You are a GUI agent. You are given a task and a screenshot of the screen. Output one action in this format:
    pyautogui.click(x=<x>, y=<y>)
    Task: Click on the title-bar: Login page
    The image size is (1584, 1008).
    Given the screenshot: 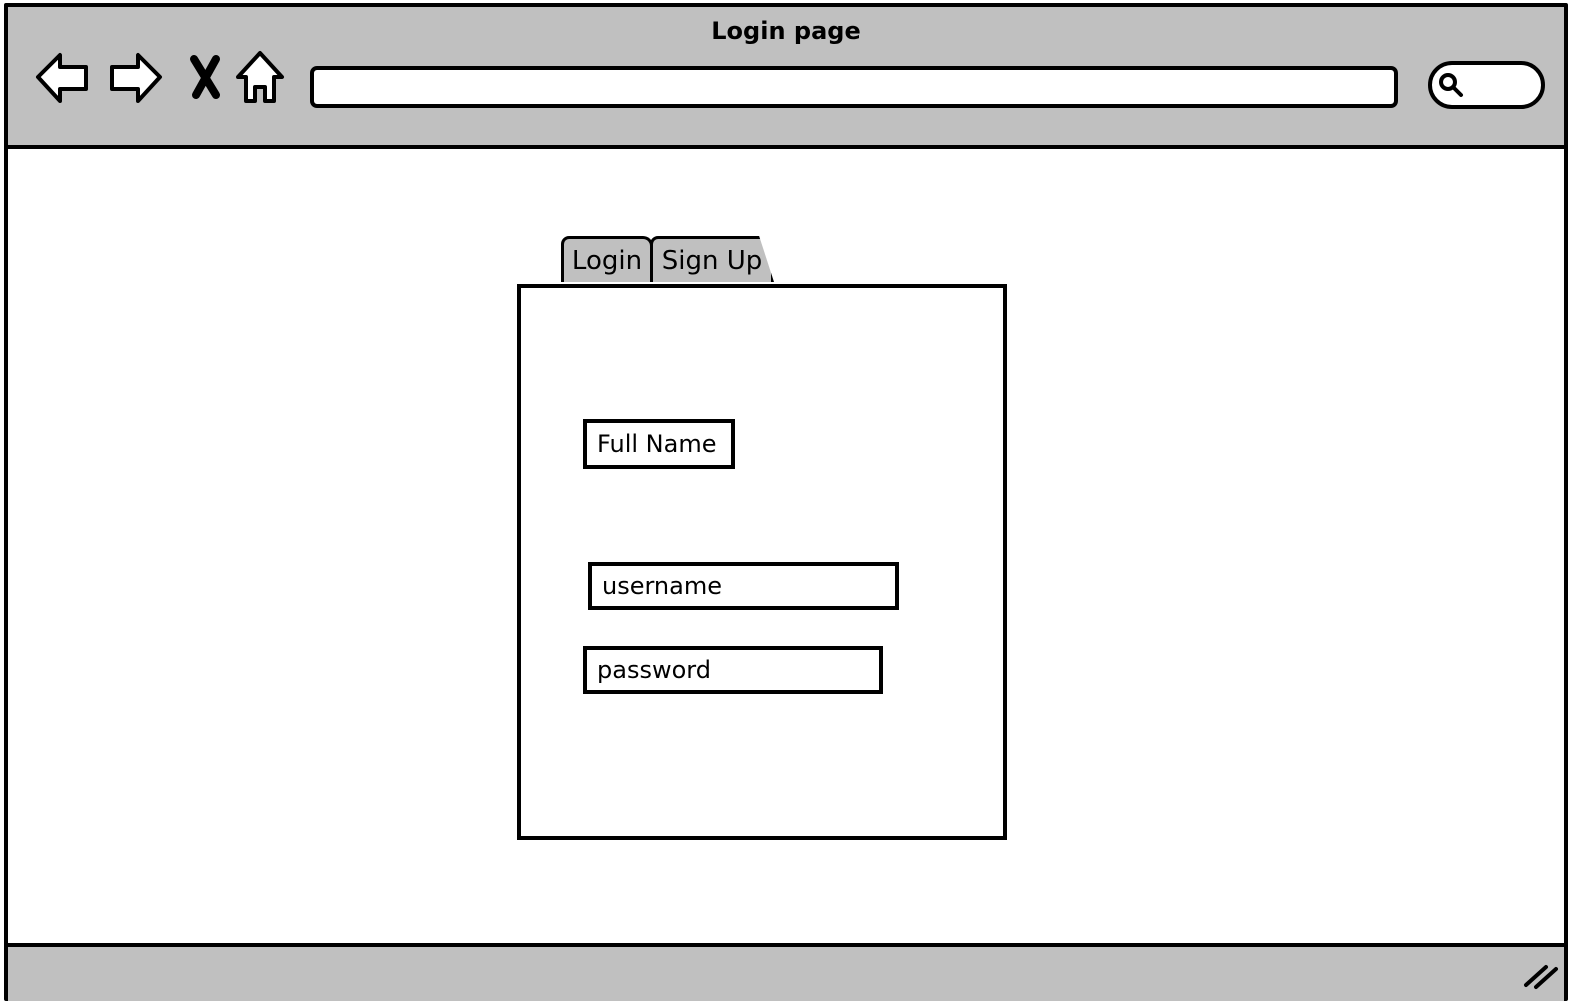 What is the action you would take?
    pyautogui.click(x=786, y=78)
    